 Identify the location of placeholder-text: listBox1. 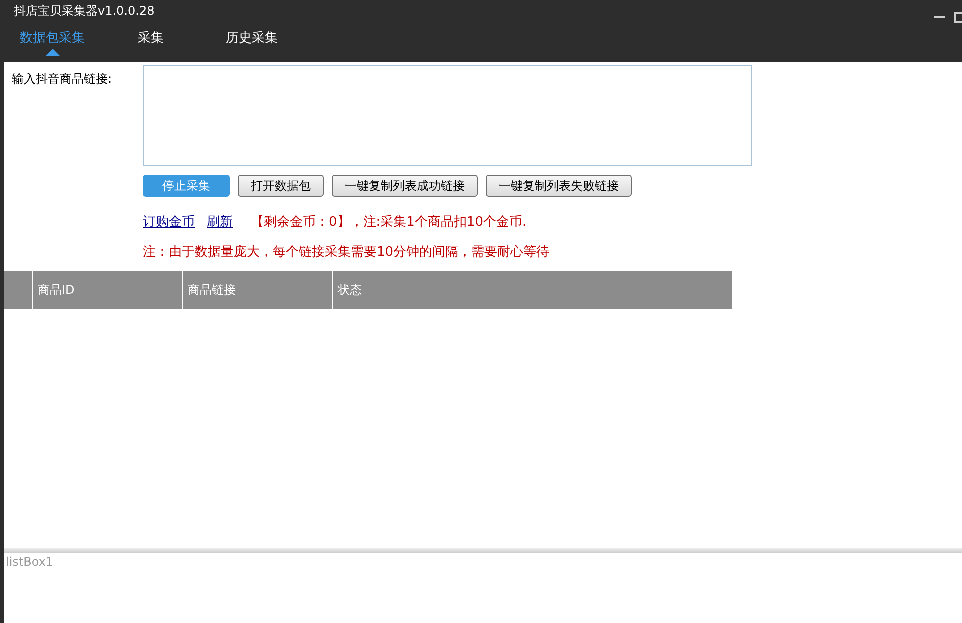
(30, 562).